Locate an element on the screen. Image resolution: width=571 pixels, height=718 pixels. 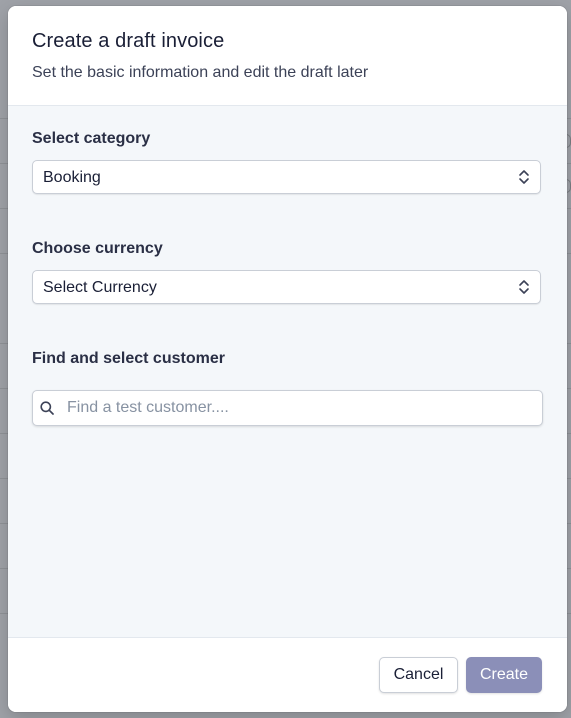
customer-label: Find and select customer is located at coordinates (128, 358).